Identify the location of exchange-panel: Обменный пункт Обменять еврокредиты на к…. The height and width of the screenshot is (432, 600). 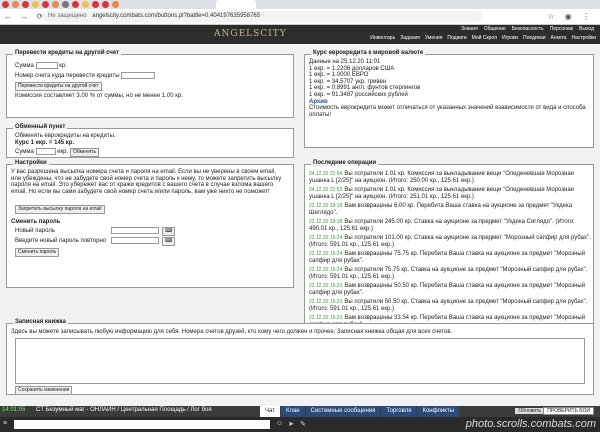
(150, 141).